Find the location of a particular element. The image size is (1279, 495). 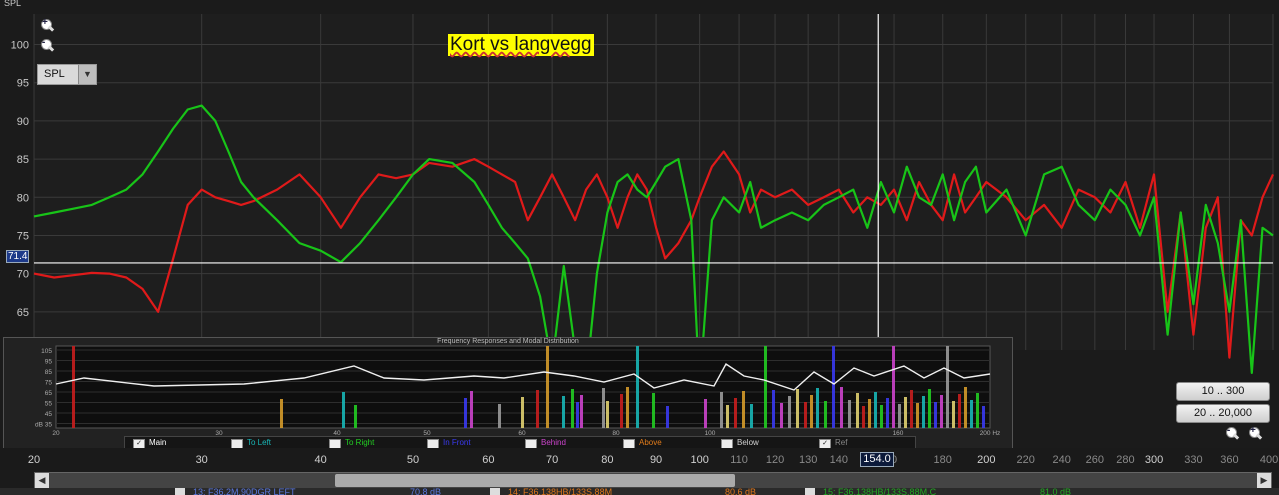

inset-x-tick: 200 Hz is located at coordinates (990, 433).